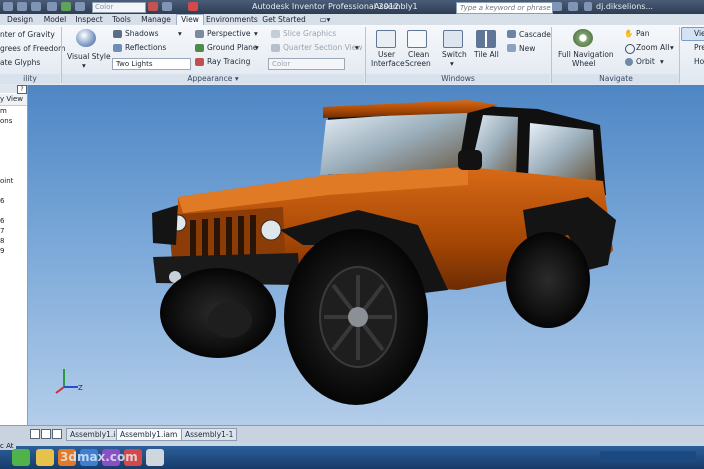  I want to click on doc-tab-2: Assembly1.iam ×, so click(153, 434).